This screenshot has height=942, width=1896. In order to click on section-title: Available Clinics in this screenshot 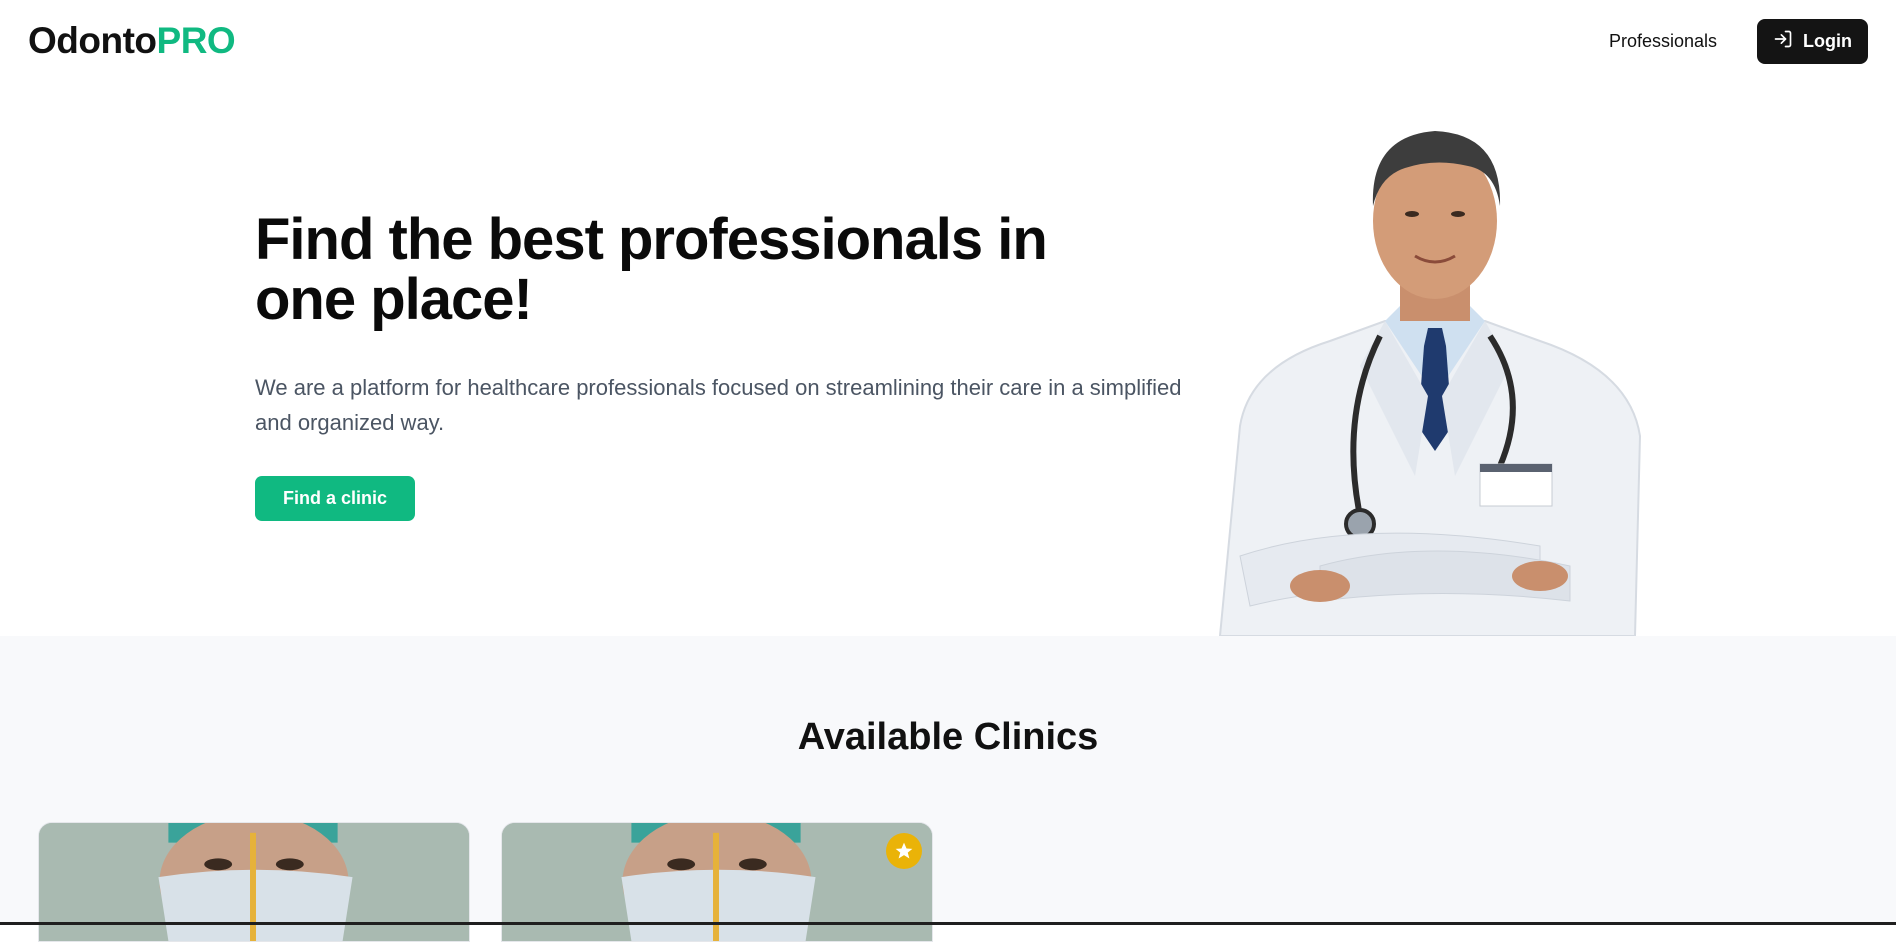, I will do `click(948, 737)`.